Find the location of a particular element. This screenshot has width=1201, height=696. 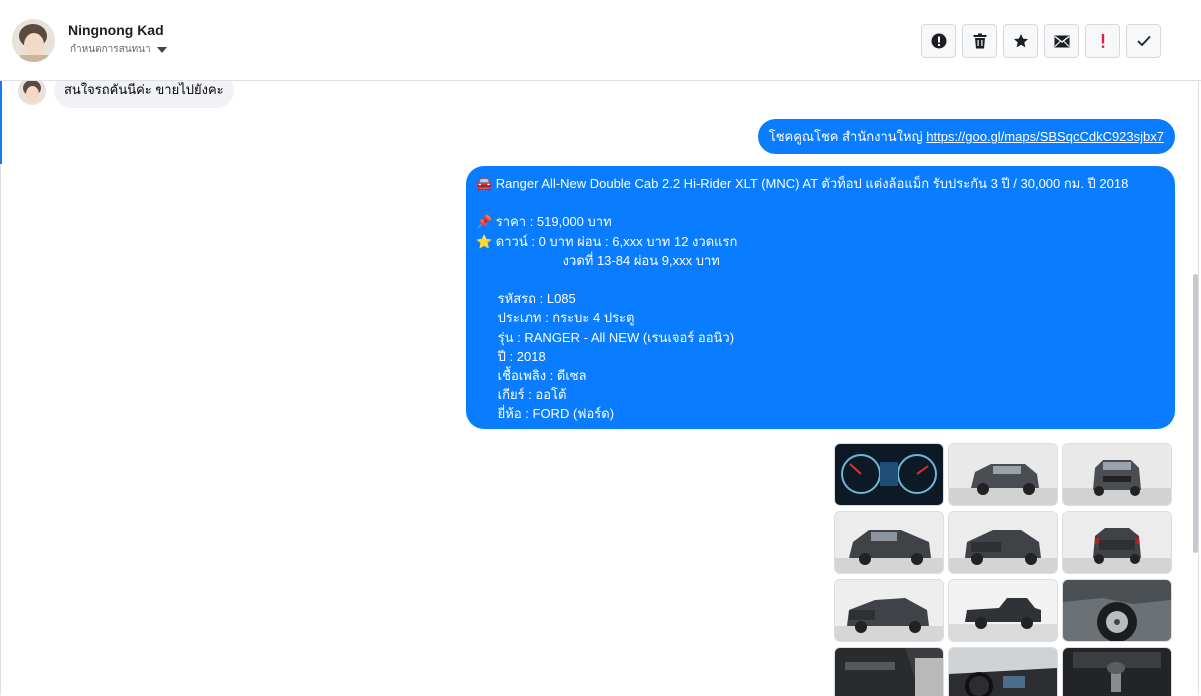

sender-avatar is located at coordinates (32, 93).